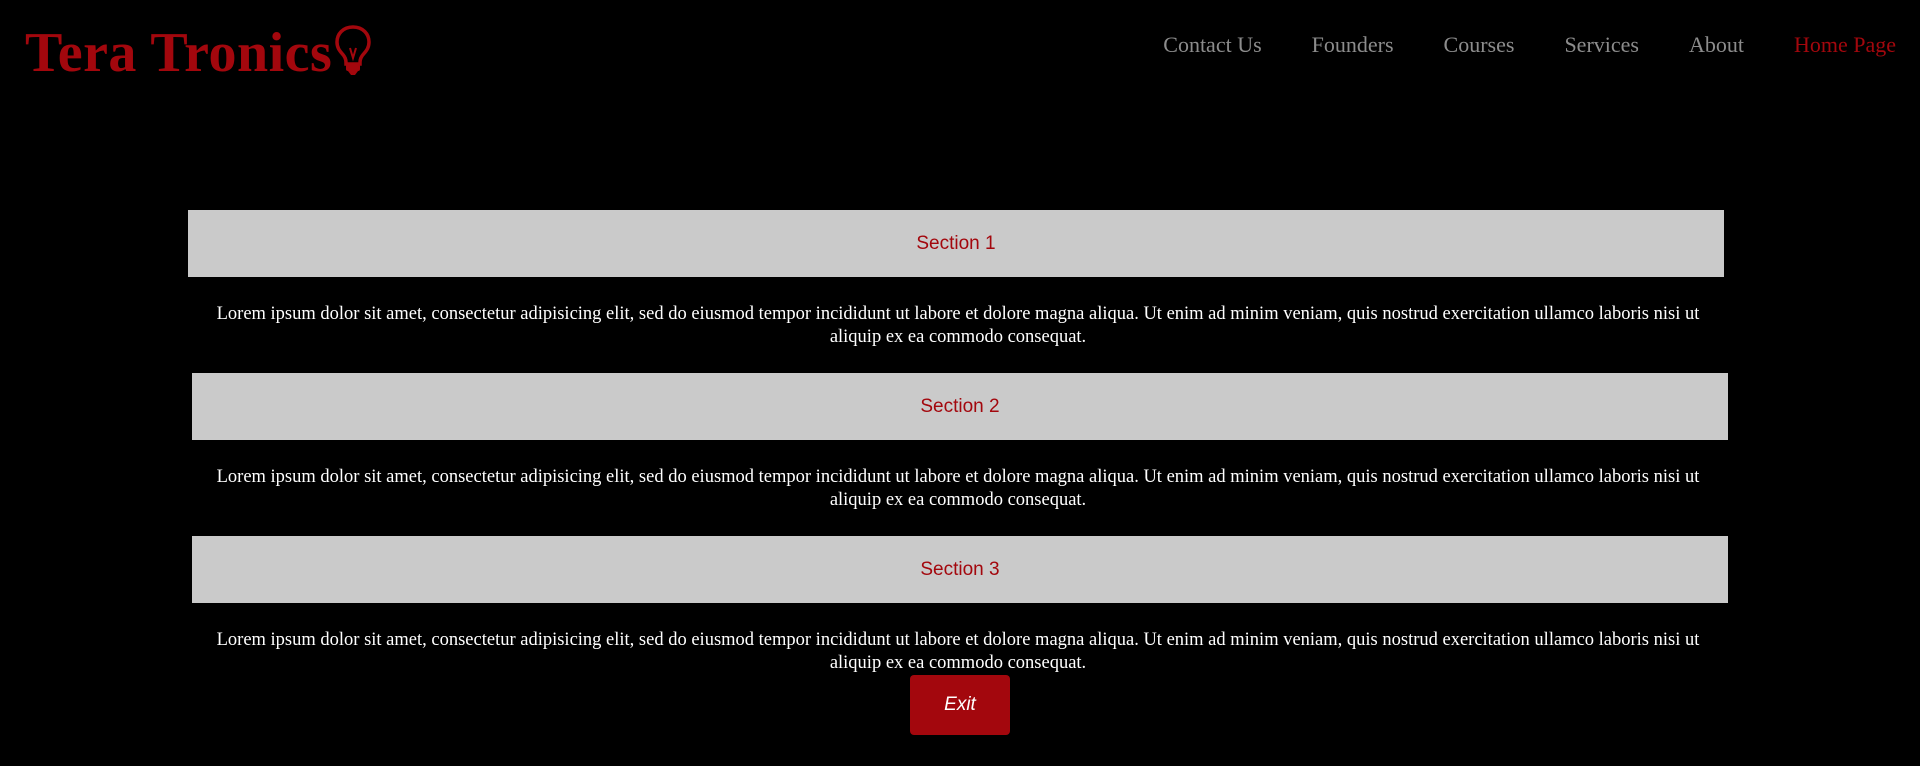 The image size is (1920, 766). What do you see at coordinates (179, 53) in the screenshot?
I see `brand-name: Tera Tronics` at bounding box center [179, 53].